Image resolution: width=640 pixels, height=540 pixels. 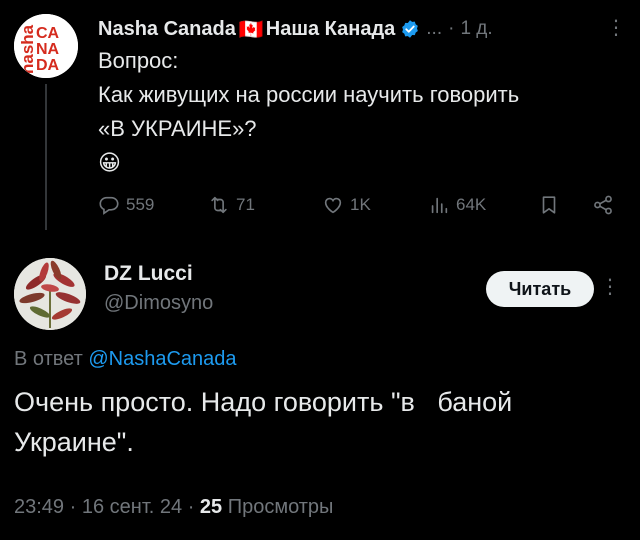 What do you see at coordinates (540, 289) in the screenshot?
I see `follow-button: Читать` at bounding box center [540, 289].